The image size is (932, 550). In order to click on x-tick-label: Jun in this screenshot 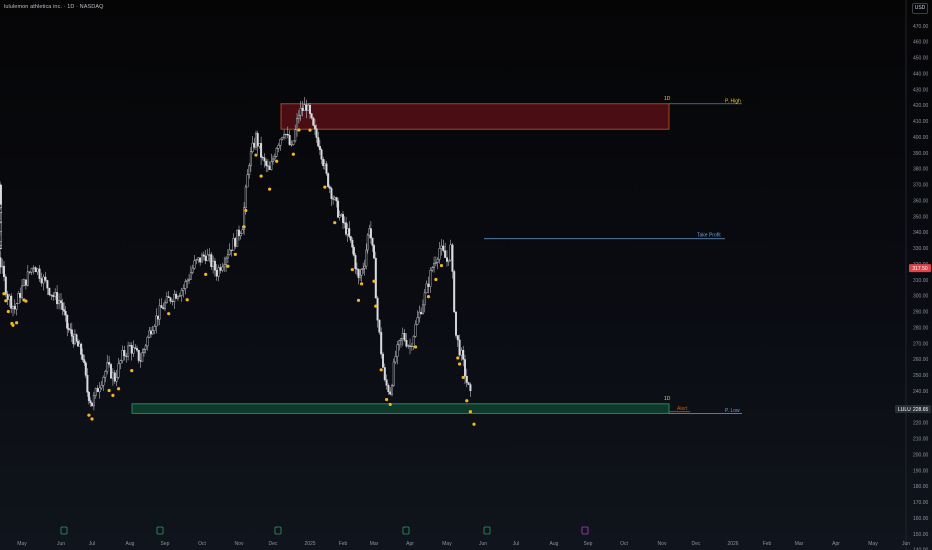, I will do `click(483, 544)`.